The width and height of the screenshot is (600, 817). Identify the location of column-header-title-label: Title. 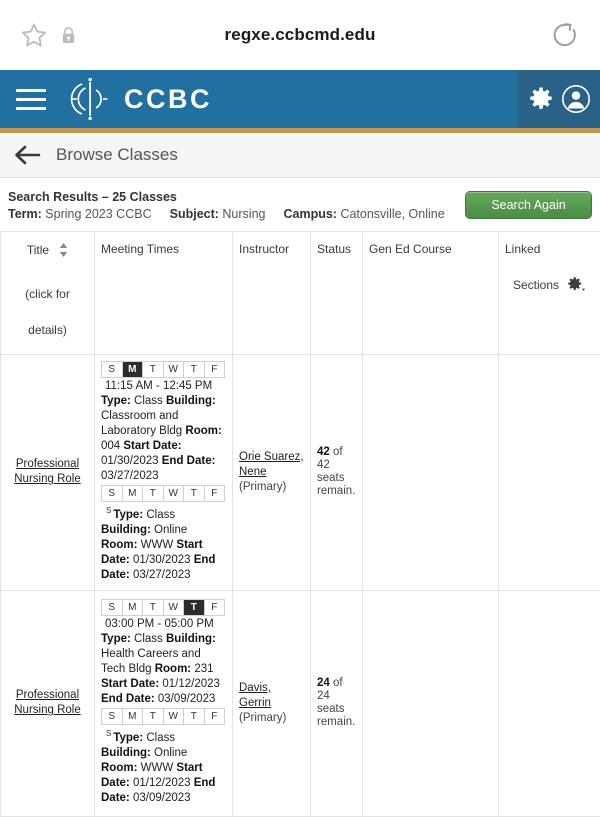
(38, 250).